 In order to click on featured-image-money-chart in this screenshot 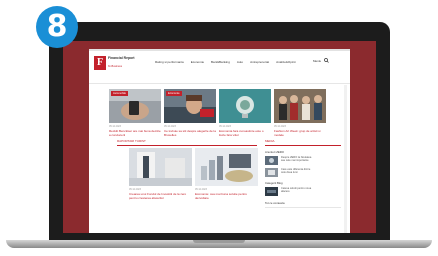, I will do `click(226, 167)`.